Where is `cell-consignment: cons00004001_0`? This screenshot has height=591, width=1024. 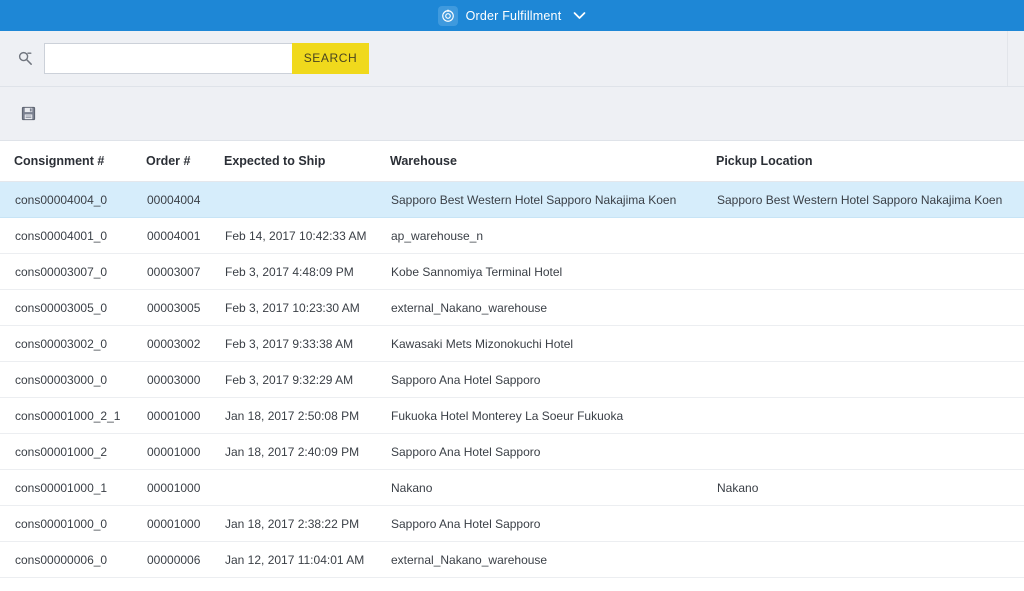
cell-consignment: cons00004001_0 is located at coordinates (66, 235).